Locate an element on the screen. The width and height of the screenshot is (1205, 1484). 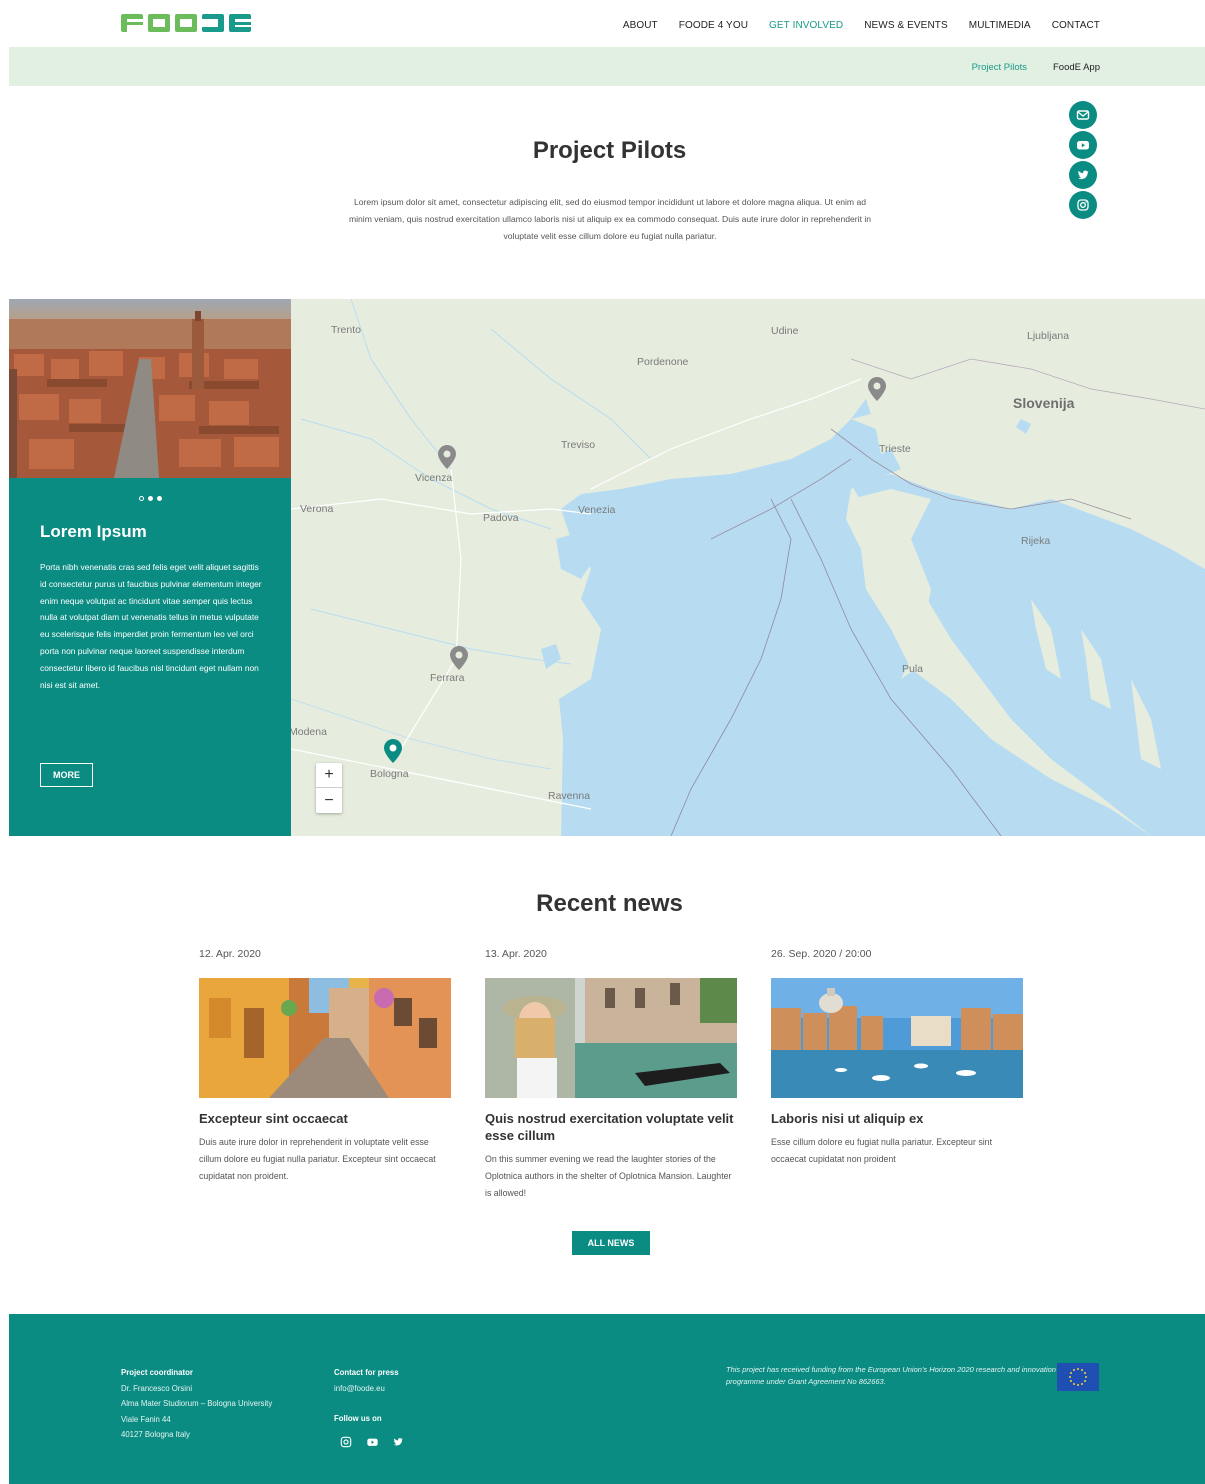
subnav-foode-app: FoodE App is located at coordinates (1076, 67).